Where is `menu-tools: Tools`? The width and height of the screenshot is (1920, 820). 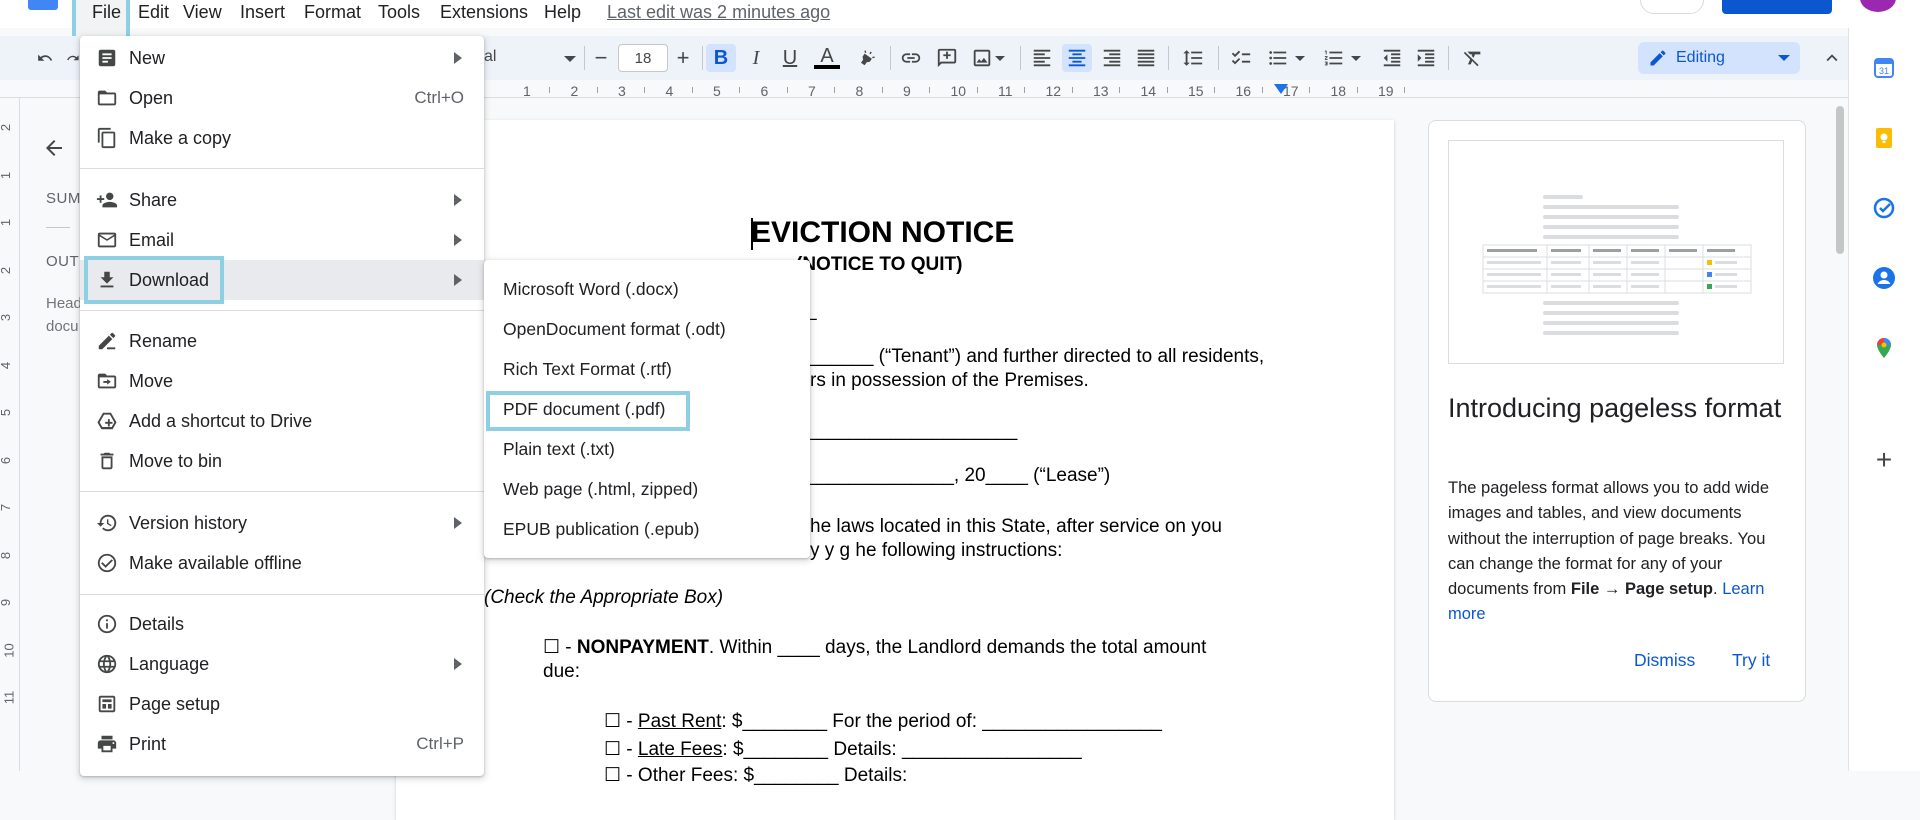 menu-tools: Tools is located at coordinates (399, 12).